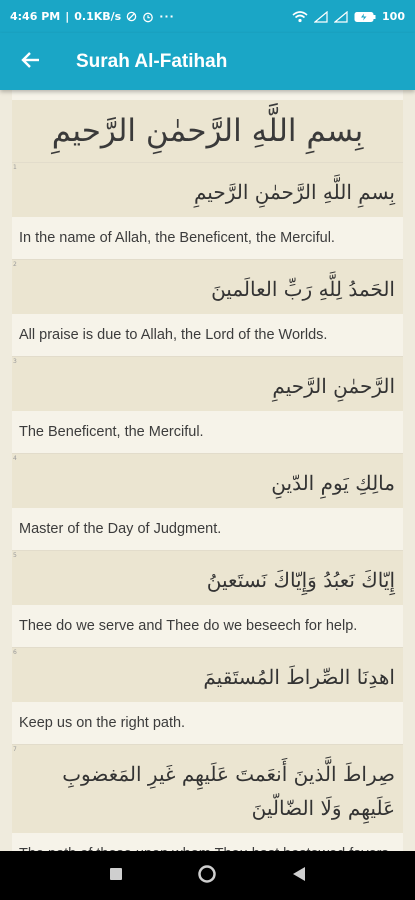 The width and height of the screenshot is (415, 900). I want to click on circle-icon, so click(207, 876).